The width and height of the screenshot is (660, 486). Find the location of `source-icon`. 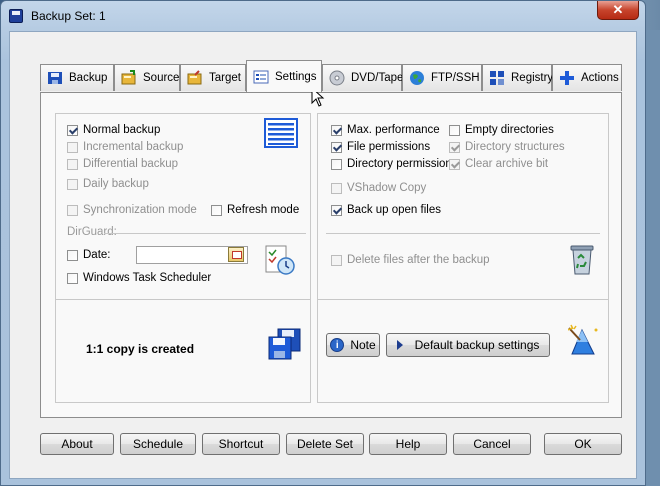

source-icon is located at coordinates (129, 78).